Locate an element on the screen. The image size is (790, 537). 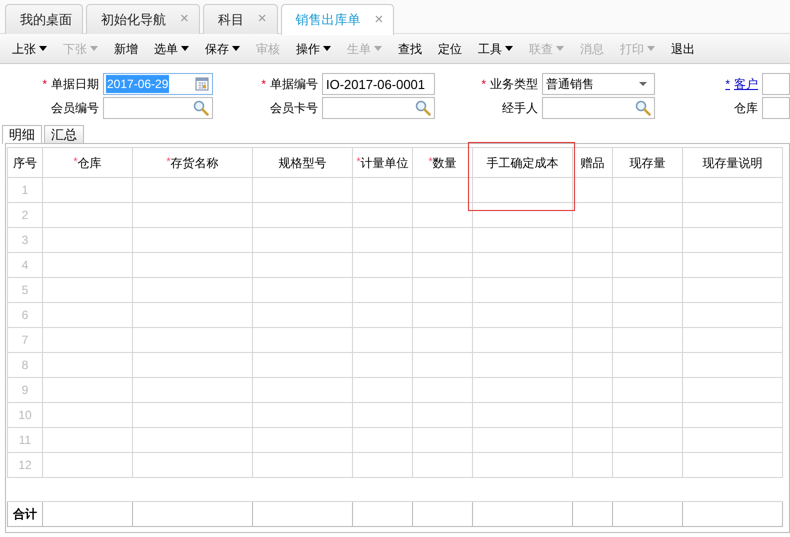
toolbar-button: 工具 is located at coordinates (495, 49).